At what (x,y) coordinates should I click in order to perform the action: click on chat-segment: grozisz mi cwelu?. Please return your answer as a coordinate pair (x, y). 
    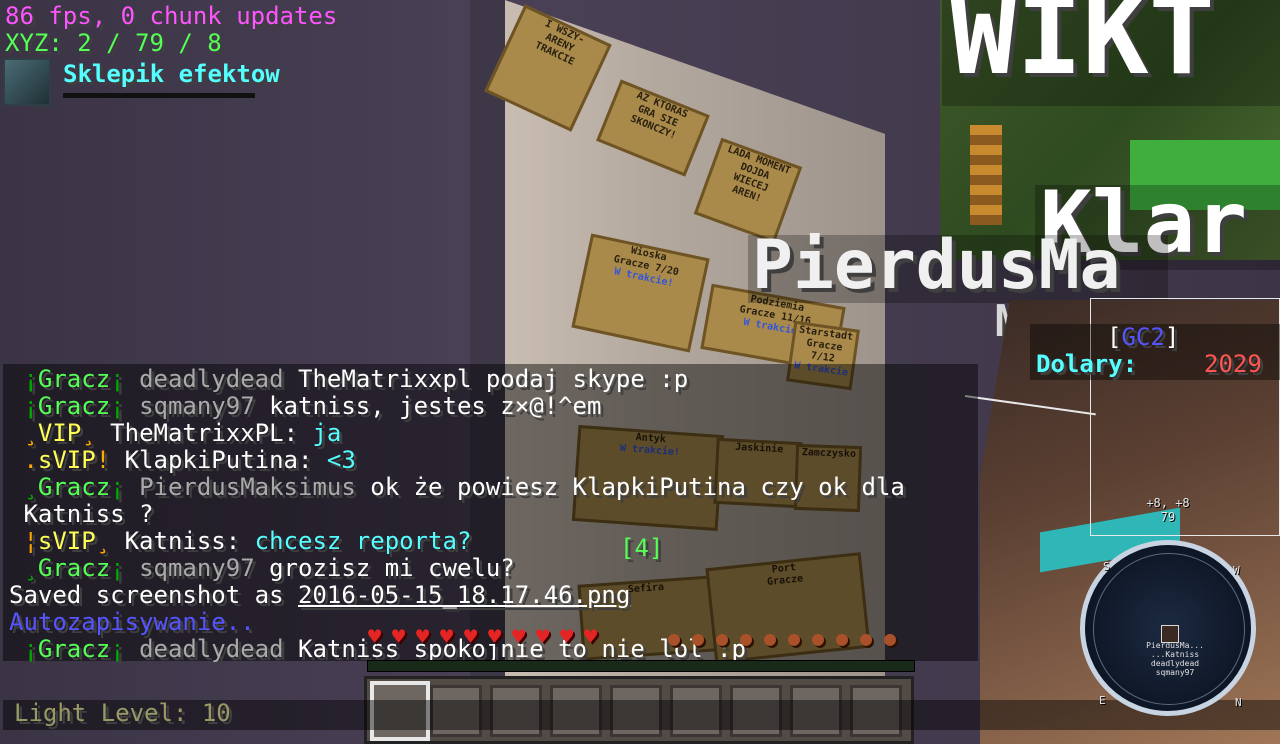
    Looking at the image, I should click on (392, 568).